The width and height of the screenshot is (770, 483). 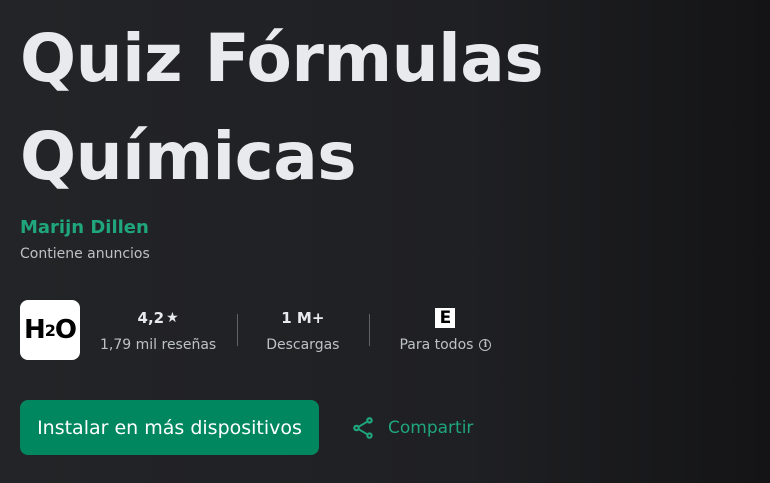 I want to click on app-title-line-1: Quiz Fórmulas, so click(x=282, y=58).